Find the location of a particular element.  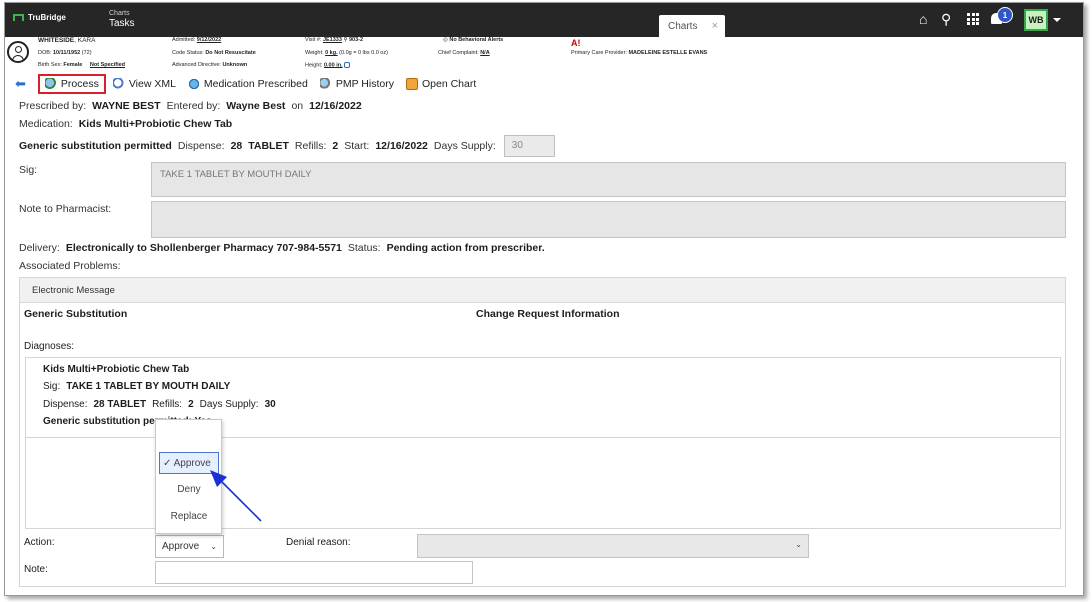

open-chart-label: Open Chart is located at coordinates (449, 84).